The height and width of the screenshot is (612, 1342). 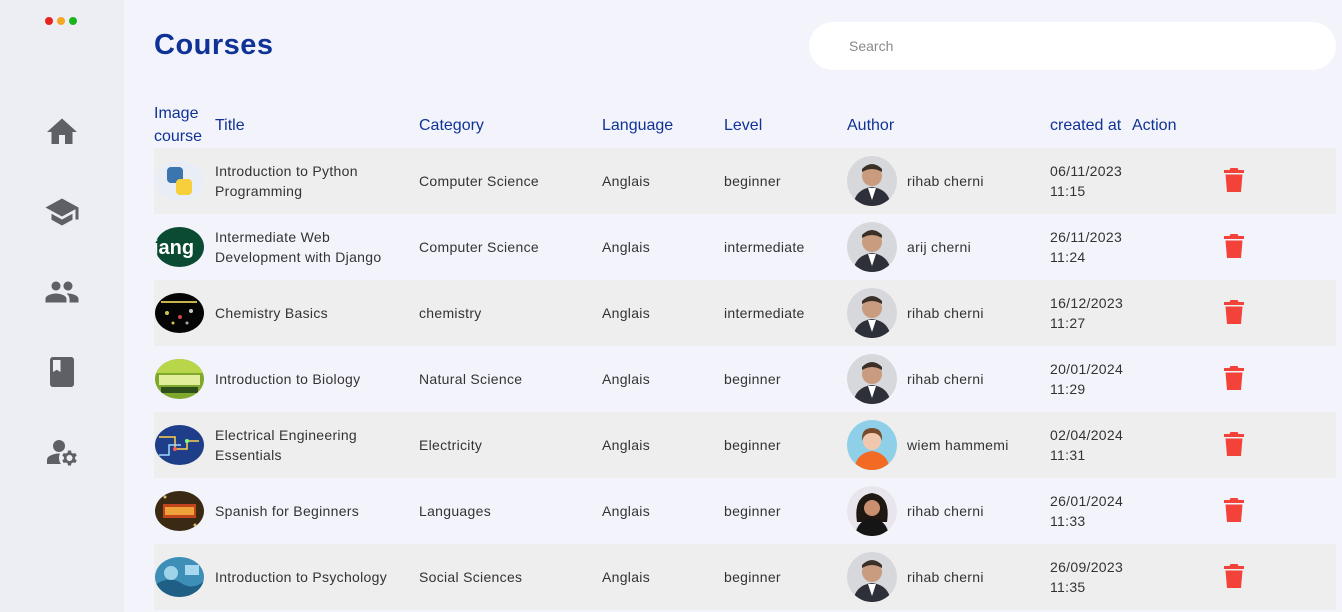 What do you see at coordinates (1086, 577) in the screenshot?
I see `created-at: 26/09/2023 11:35` at bounding box center [1086, 577].